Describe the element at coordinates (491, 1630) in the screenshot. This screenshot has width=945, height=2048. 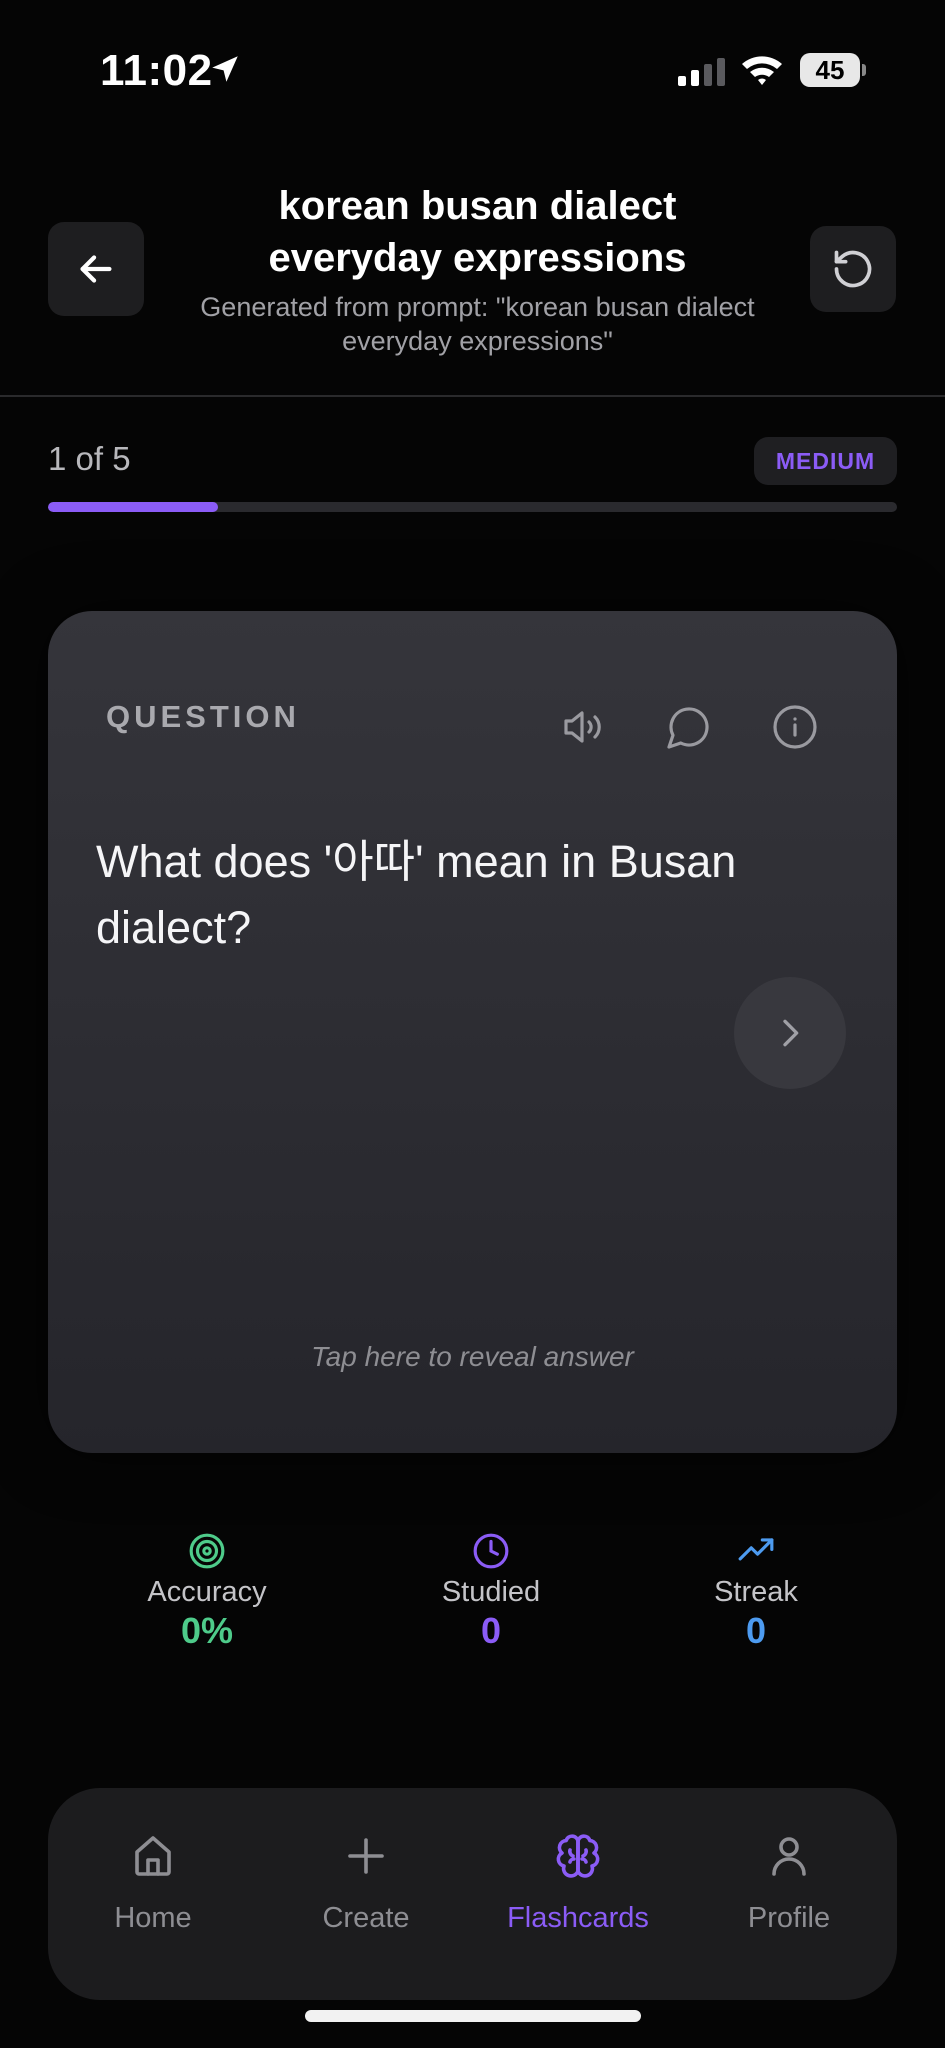
I see `studied-value: 0` at that location.